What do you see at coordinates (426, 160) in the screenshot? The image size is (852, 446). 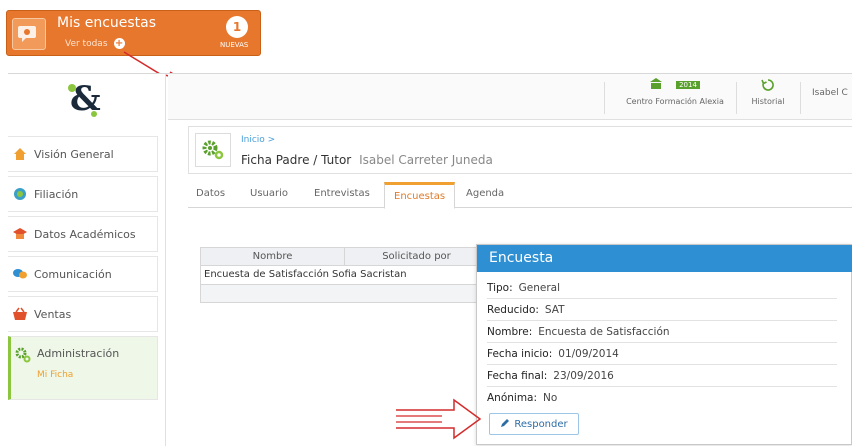 I see `person-name: Isabel Carreter Juneda` at bounding box center [426, 160].